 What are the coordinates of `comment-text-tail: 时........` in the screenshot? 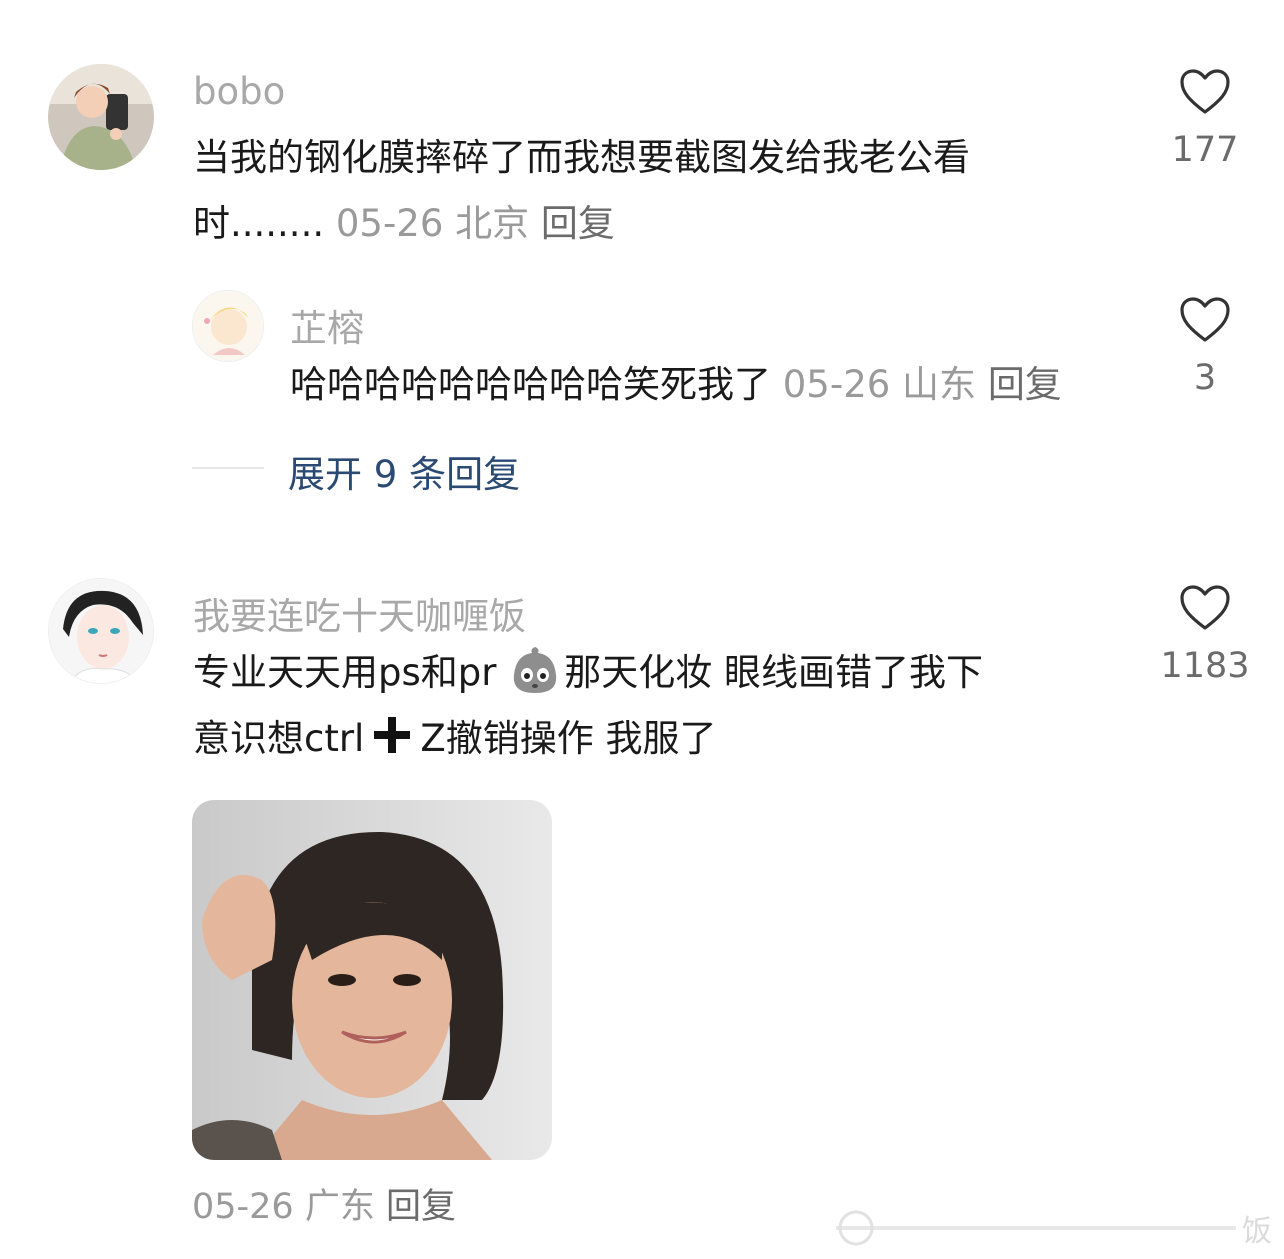 It's located at (259, 223).